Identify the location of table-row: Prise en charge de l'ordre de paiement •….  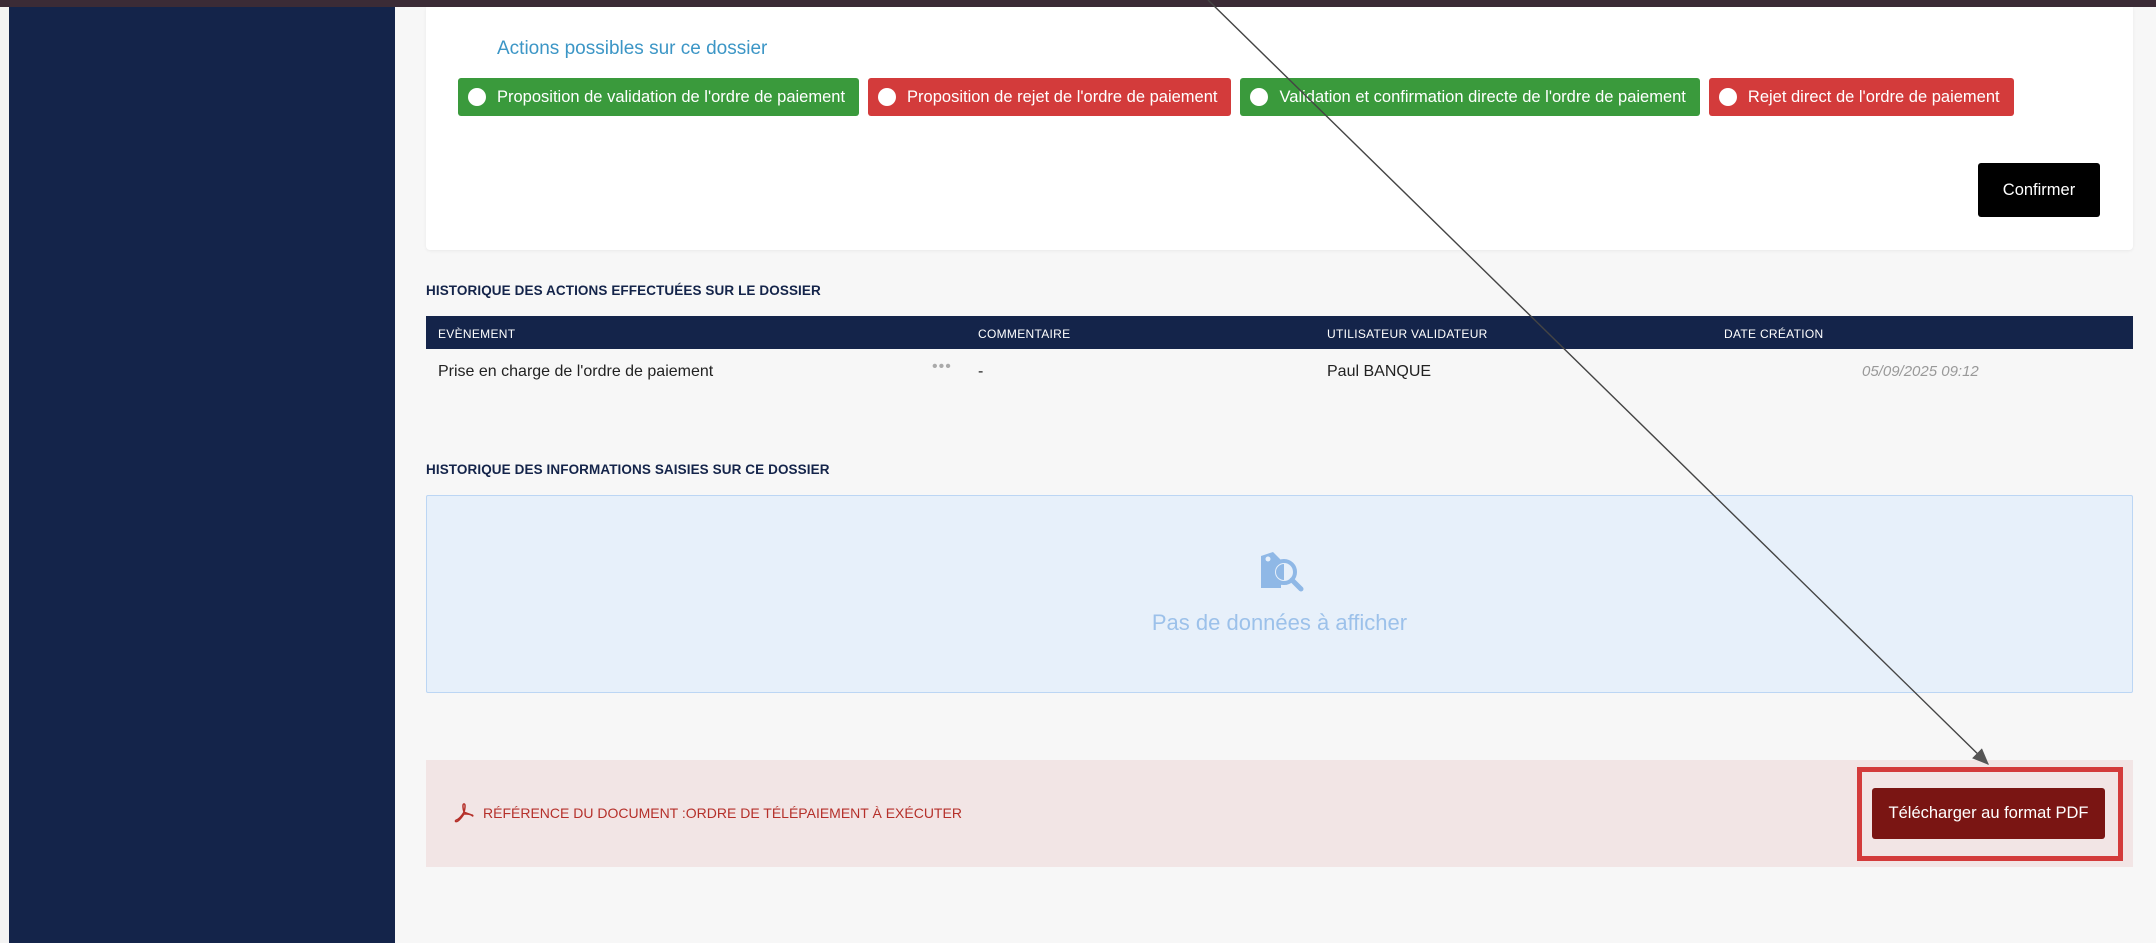
(1279, 371).